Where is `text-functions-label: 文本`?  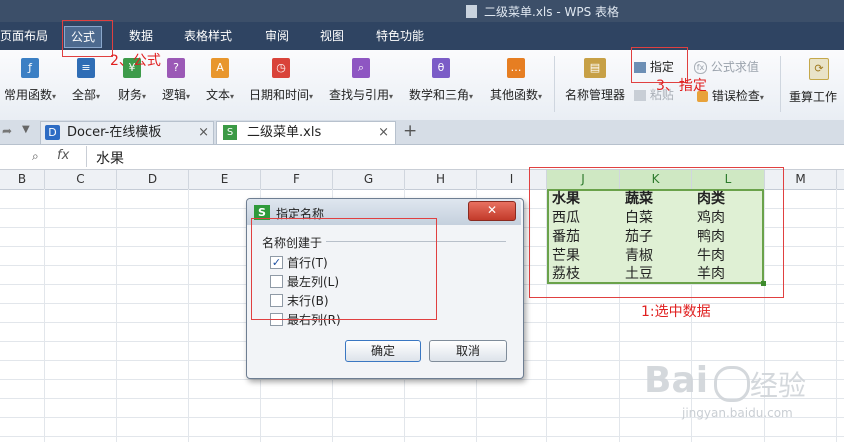 text-functions-label: 文本 is located at coordinates (217, 95).